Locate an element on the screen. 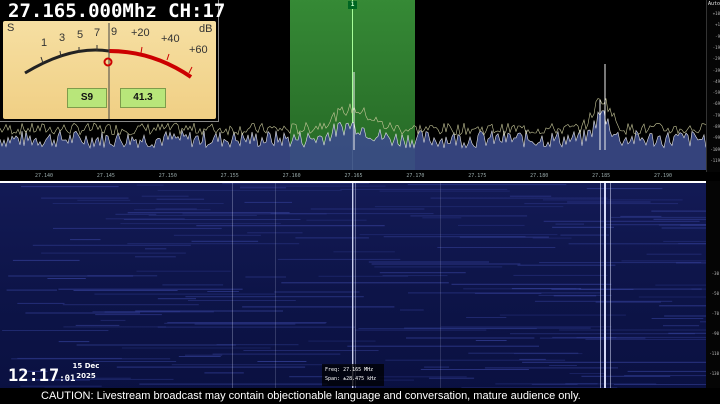  waterfall-scale: -30-50-70-90-110-130-150 is located at coordinates (713, 292).